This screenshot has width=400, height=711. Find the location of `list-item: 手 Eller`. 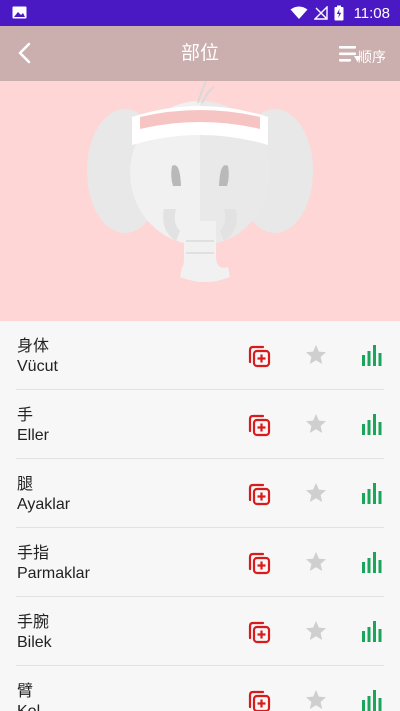

list-item: 手 Eller is located at coordinates (200, 424).